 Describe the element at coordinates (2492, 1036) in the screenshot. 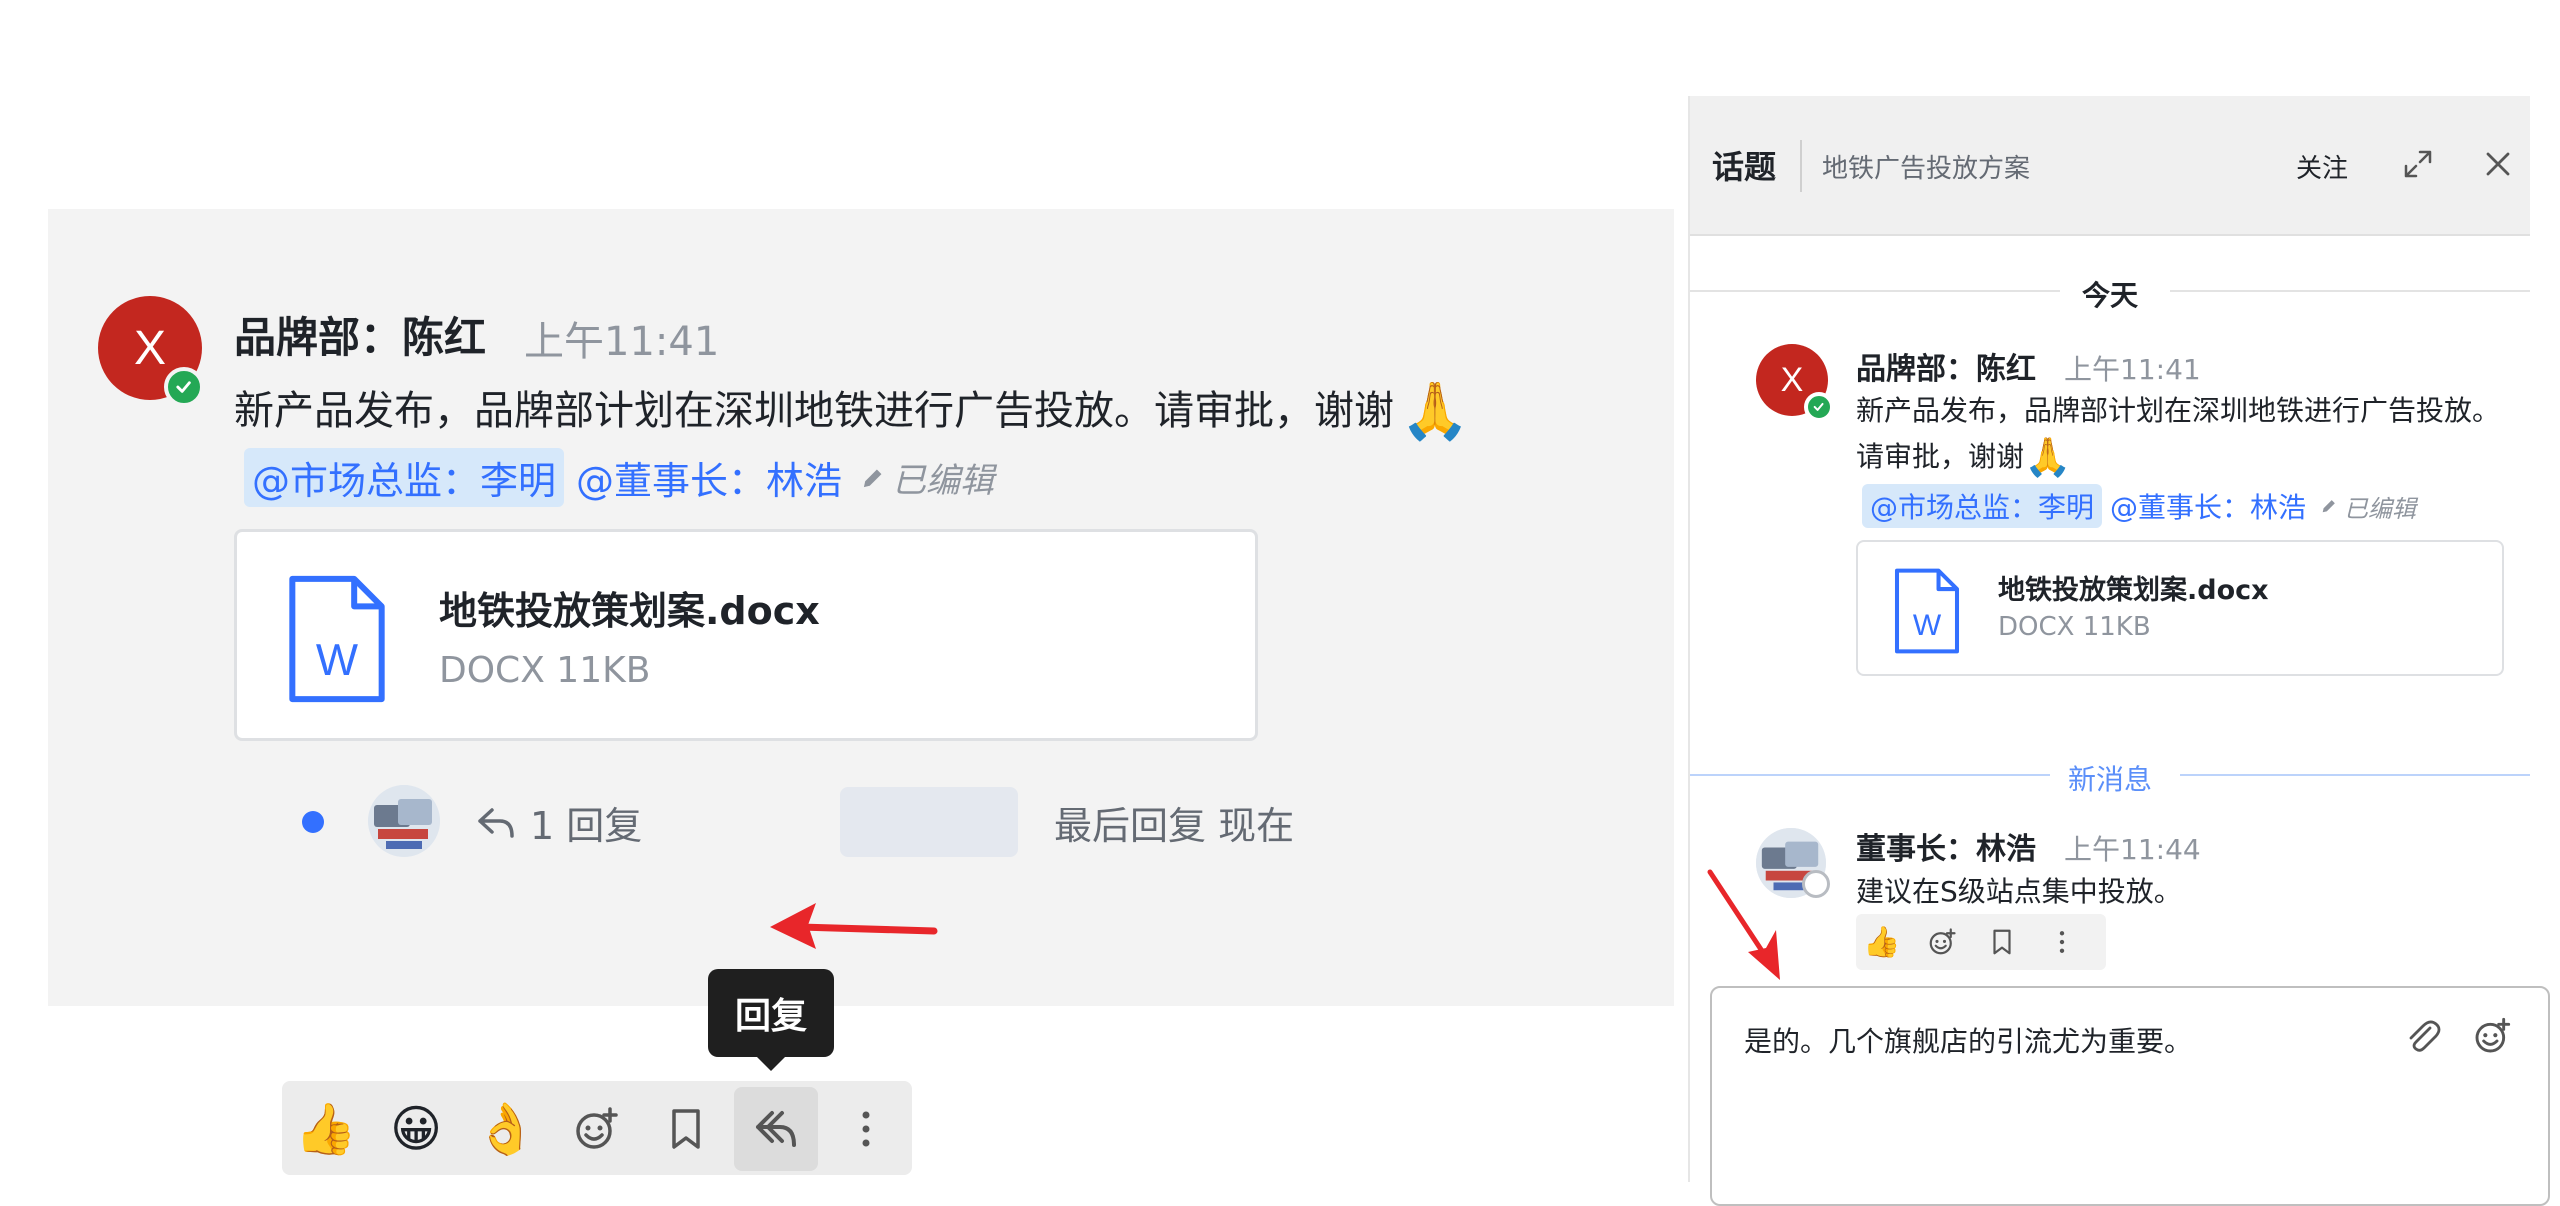

I see `emoji-add-icon` at that location.